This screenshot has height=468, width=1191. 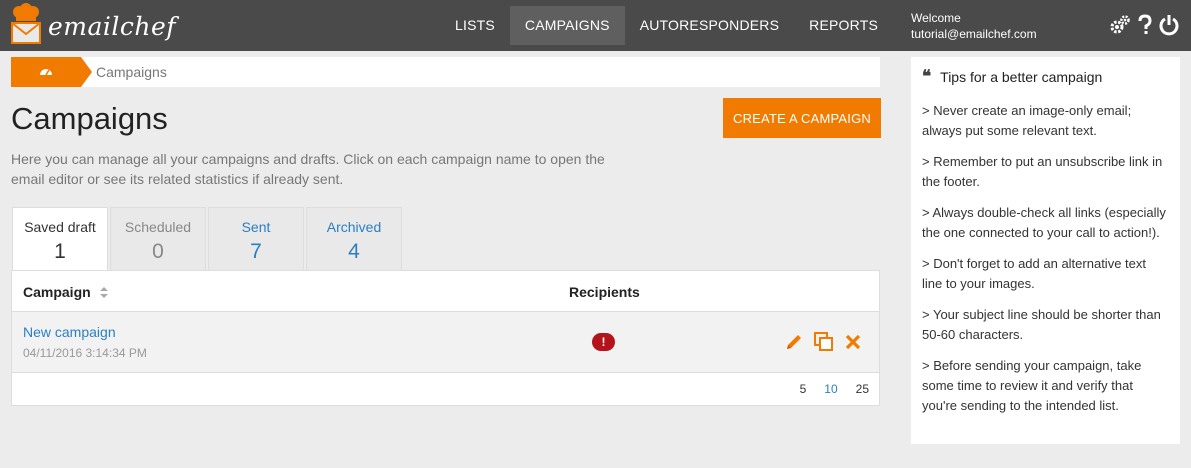 I want to click on edit-pencil-icon, so click(x=794, y=342).